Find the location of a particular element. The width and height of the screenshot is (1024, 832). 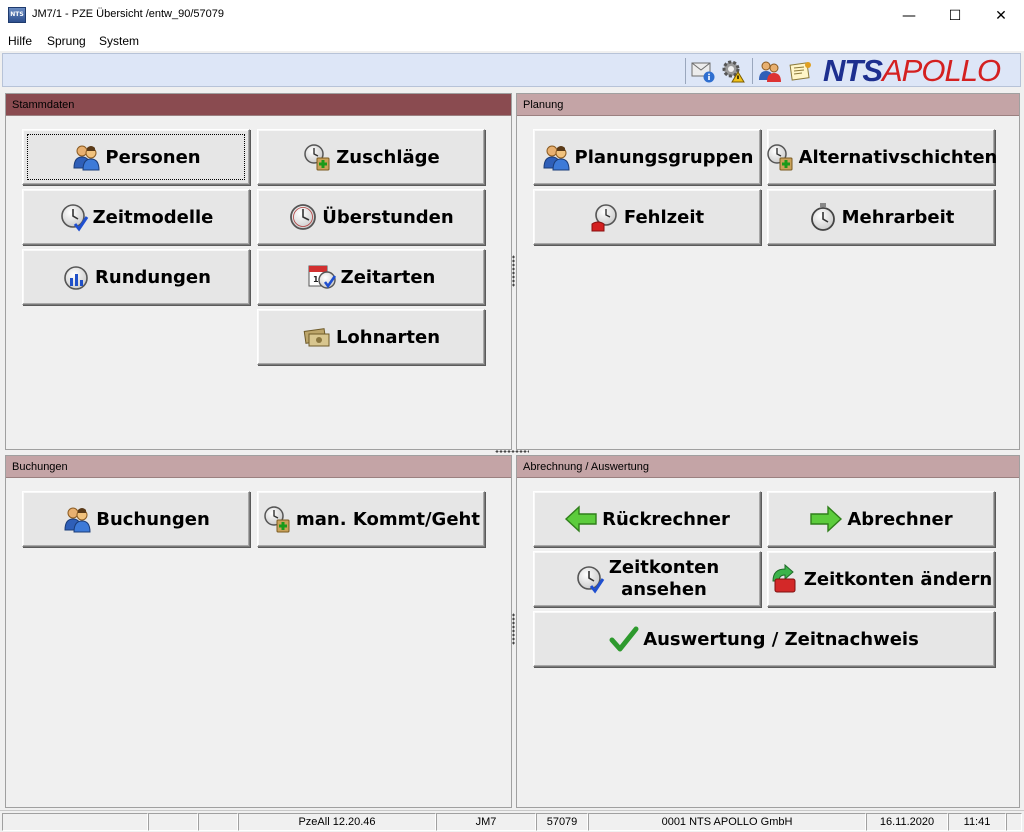

close-button: ✕ is located at coordinates (1001, 15).